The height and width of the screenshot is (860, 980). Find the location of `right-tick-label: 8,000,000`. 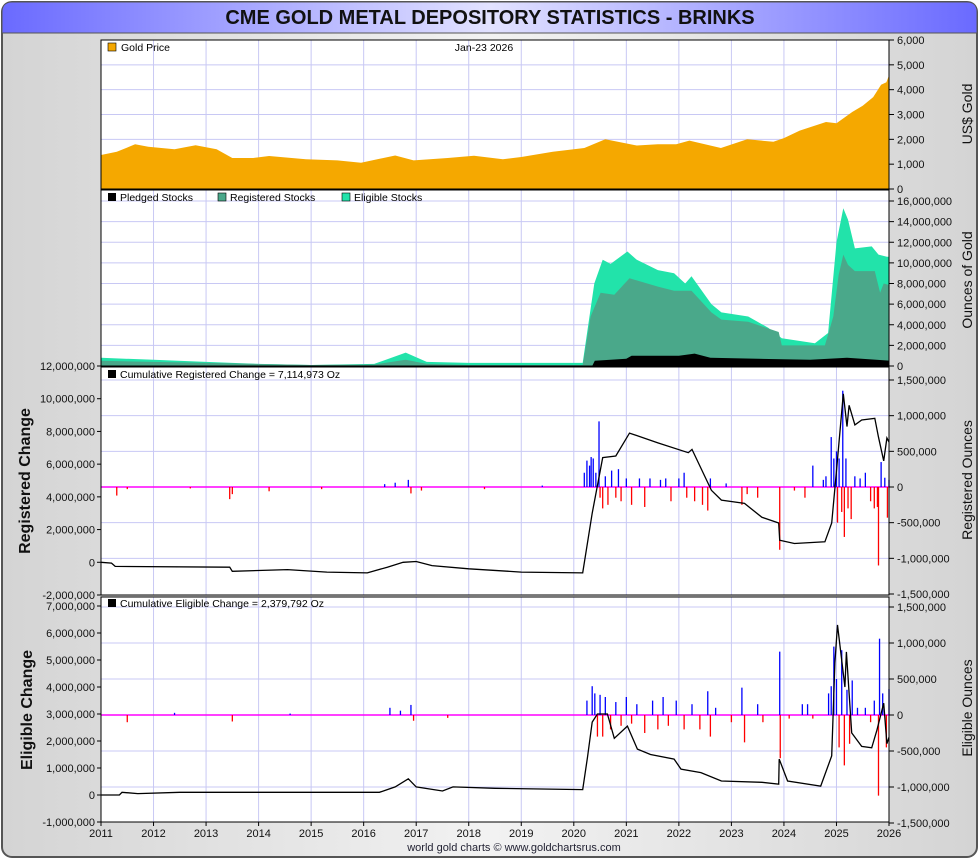

right-tick-label: 8,000,000 is located at coordinates (921, 285).